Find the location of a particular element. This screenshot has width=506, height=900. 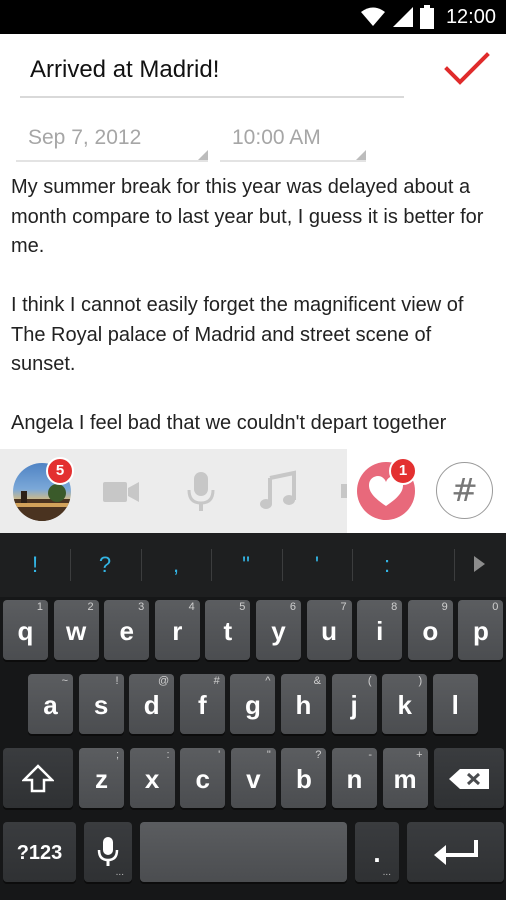

key-hint: # is located at coordinates (216, 681).